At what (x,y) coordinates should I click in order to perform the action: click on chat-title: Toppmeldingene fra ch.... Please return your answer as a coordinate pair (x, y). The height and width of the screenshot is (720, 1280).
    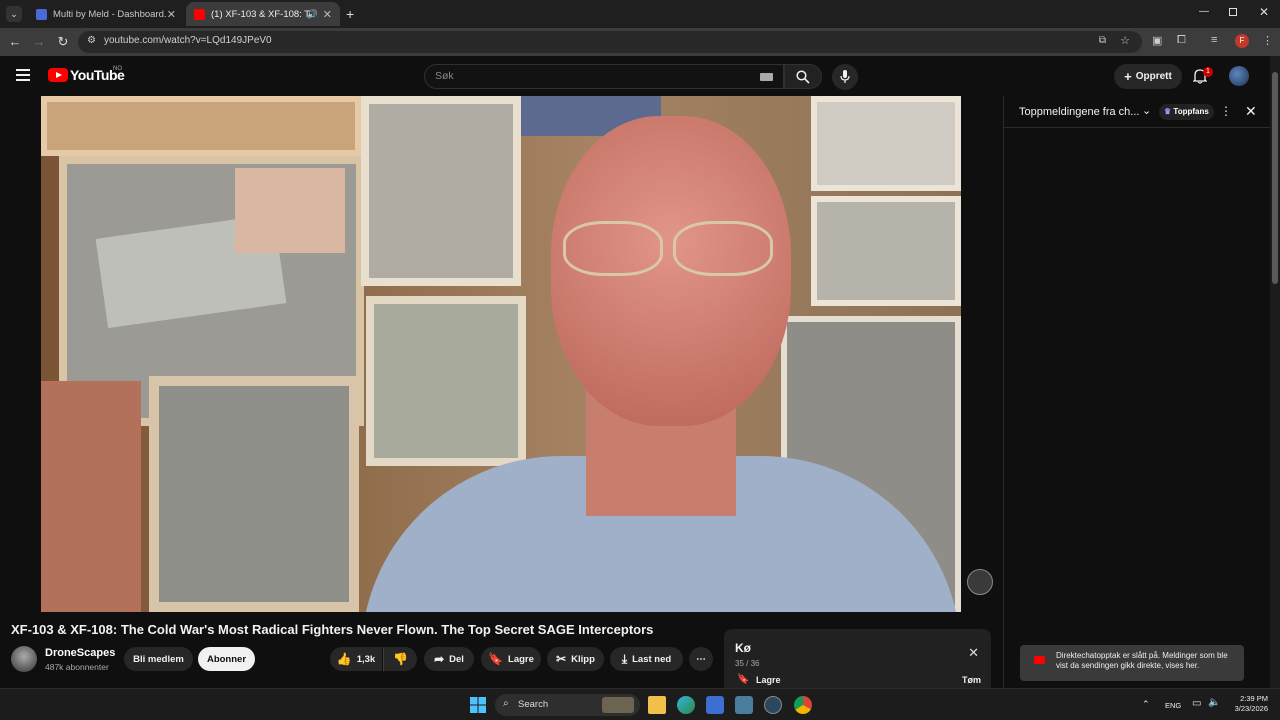
    Looking at the image, I should click on (1079, 112).